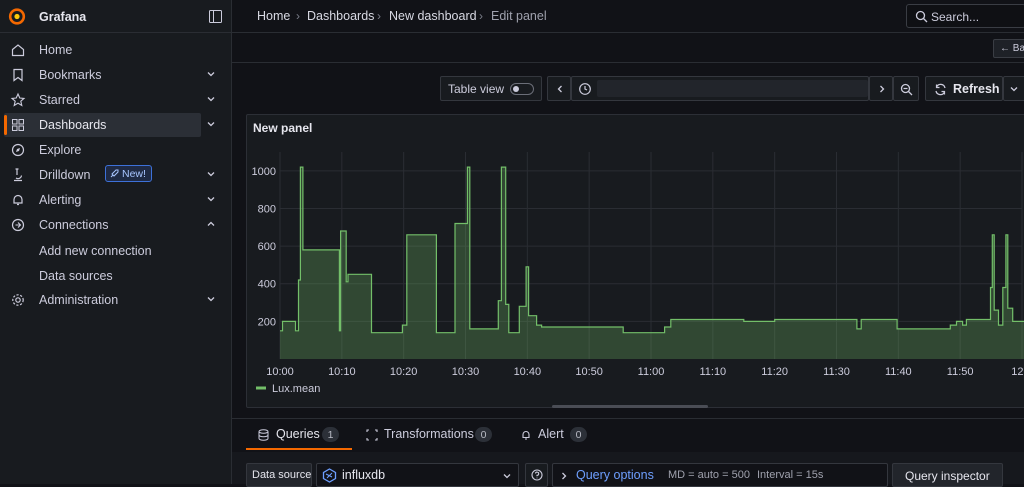 The height and width of the screenshot is (487, 1024). I want to click on brand-name: Grafana, so click(63, 17).